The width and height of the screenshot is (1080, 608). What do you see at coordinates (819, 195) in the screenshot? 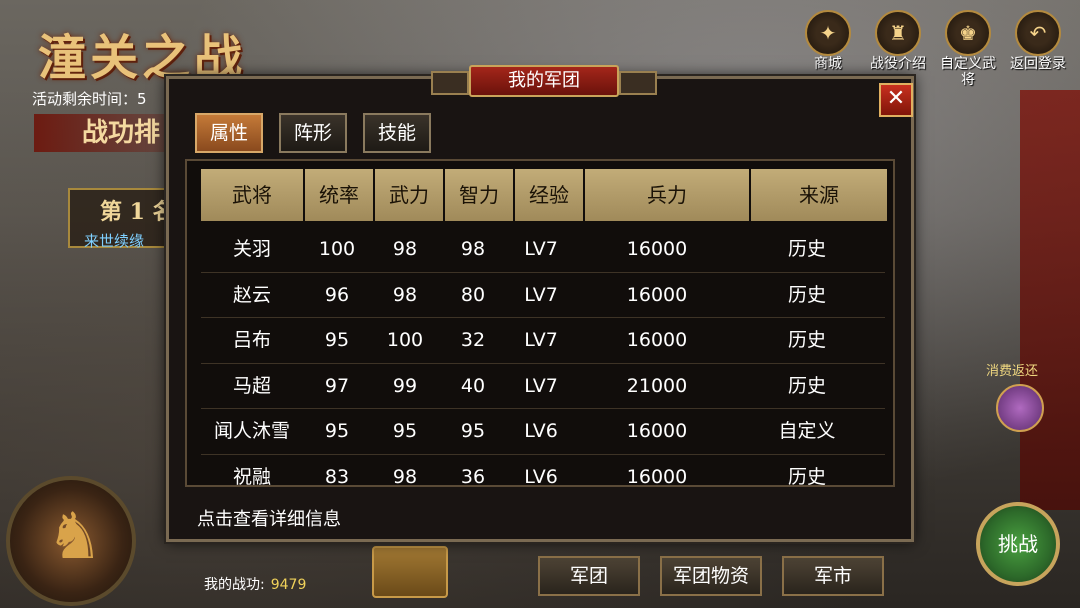
I see `header-source: 来源` at bounding box center [819, 195].